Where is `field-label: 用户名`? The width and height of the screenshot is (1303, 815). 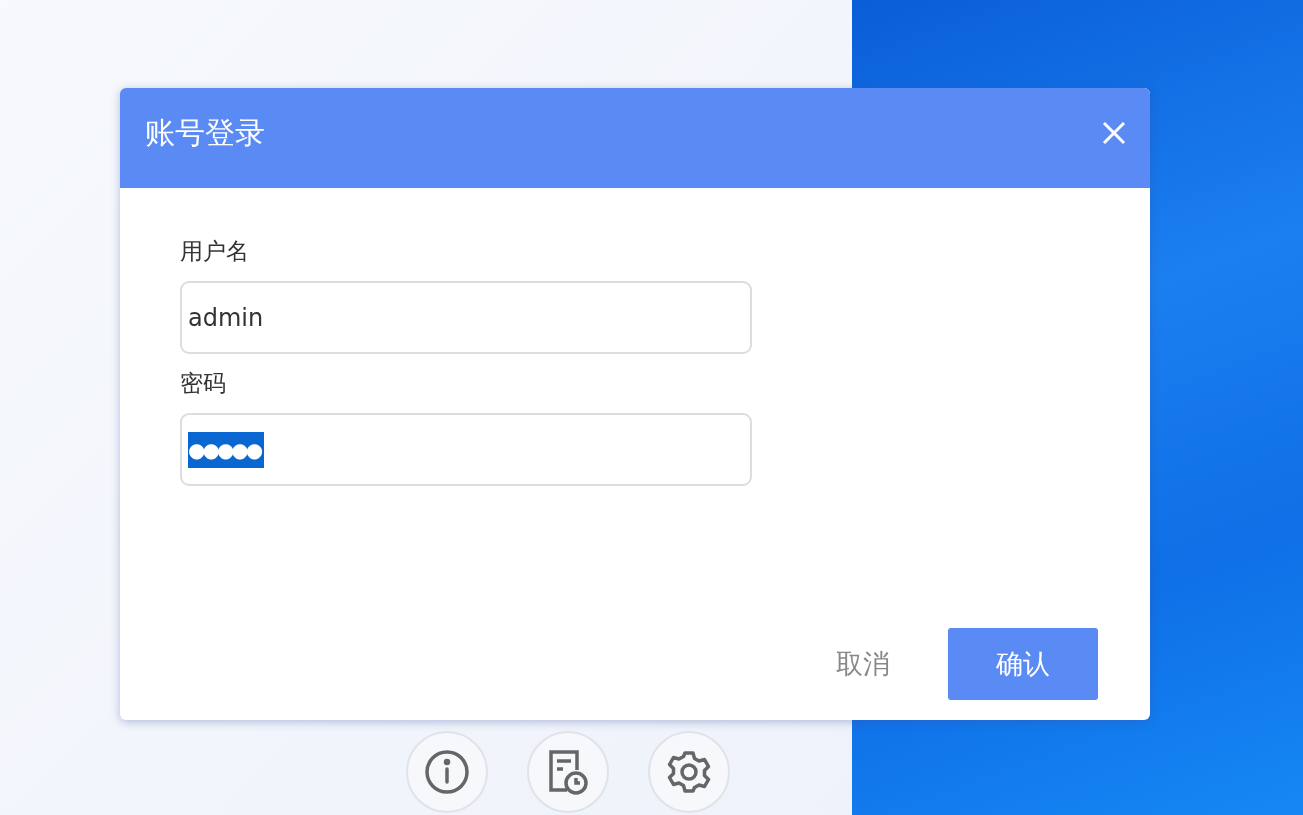
field-label: 用户名 is located at coordinates (215, 251).